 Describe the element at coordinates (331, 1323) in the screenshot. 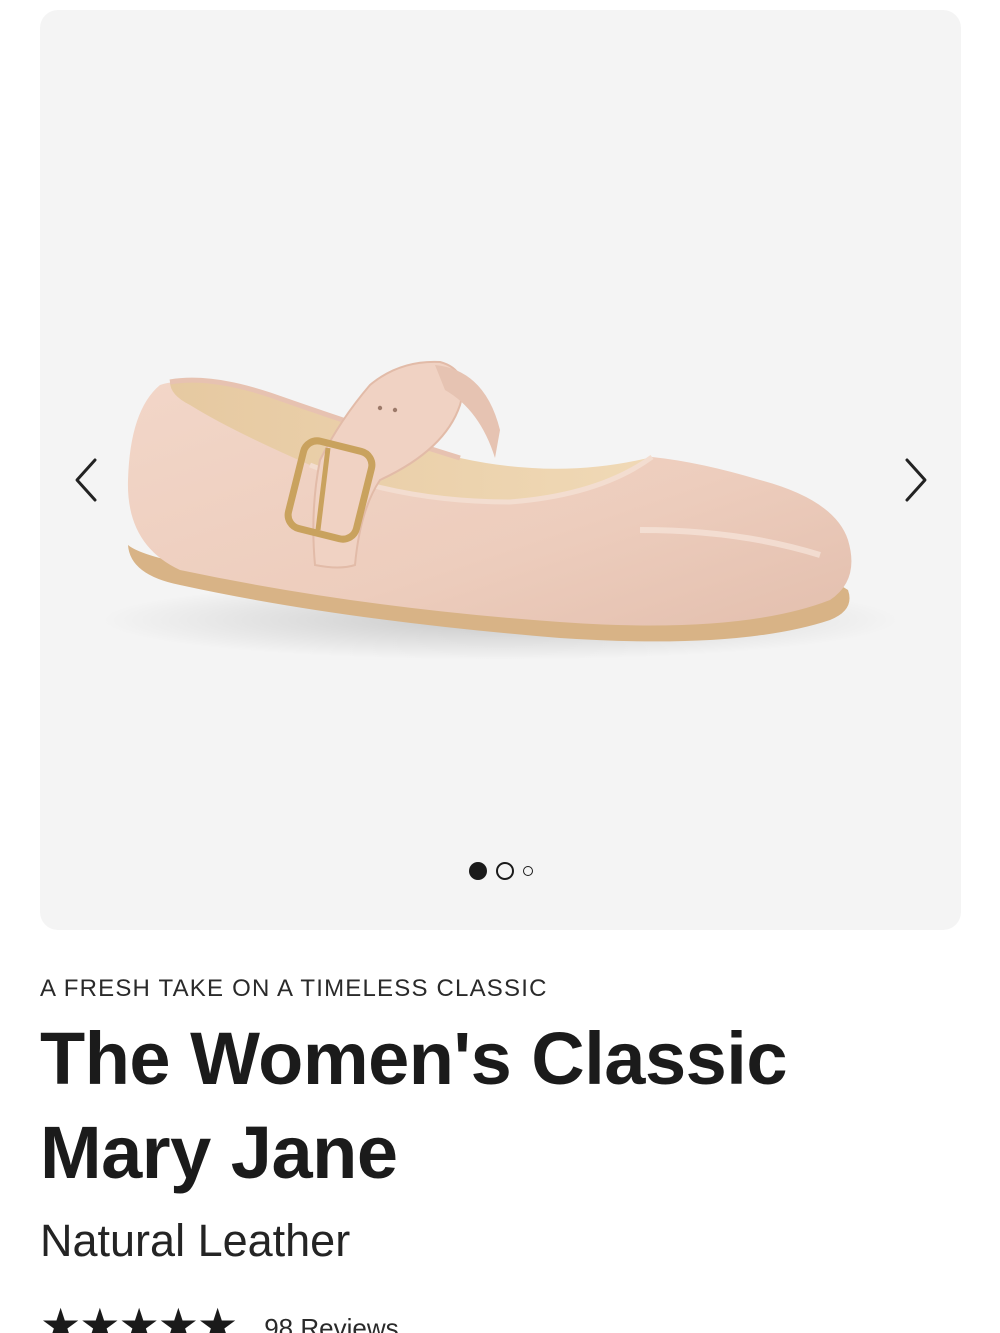

I see `reviews-link: 98 Reviews` at that location.